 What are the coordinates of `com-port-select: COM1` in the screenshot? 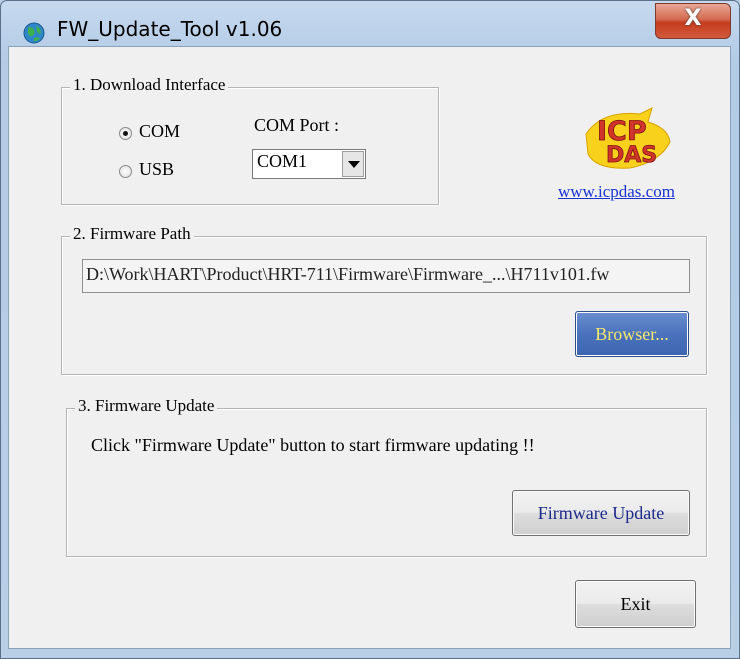 It's located at (309, 164).